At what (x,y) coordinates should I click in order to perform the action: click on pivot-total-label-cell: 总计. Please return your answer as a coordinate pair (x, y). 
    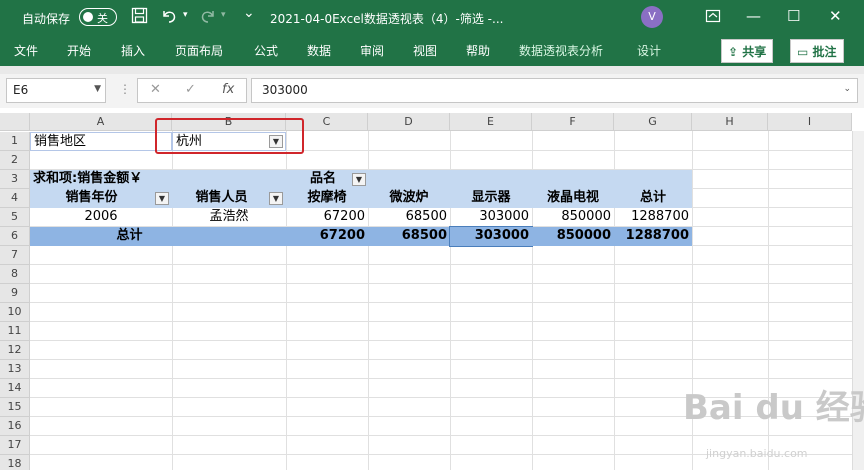
    Looking at the image, I should click on (101, 236).